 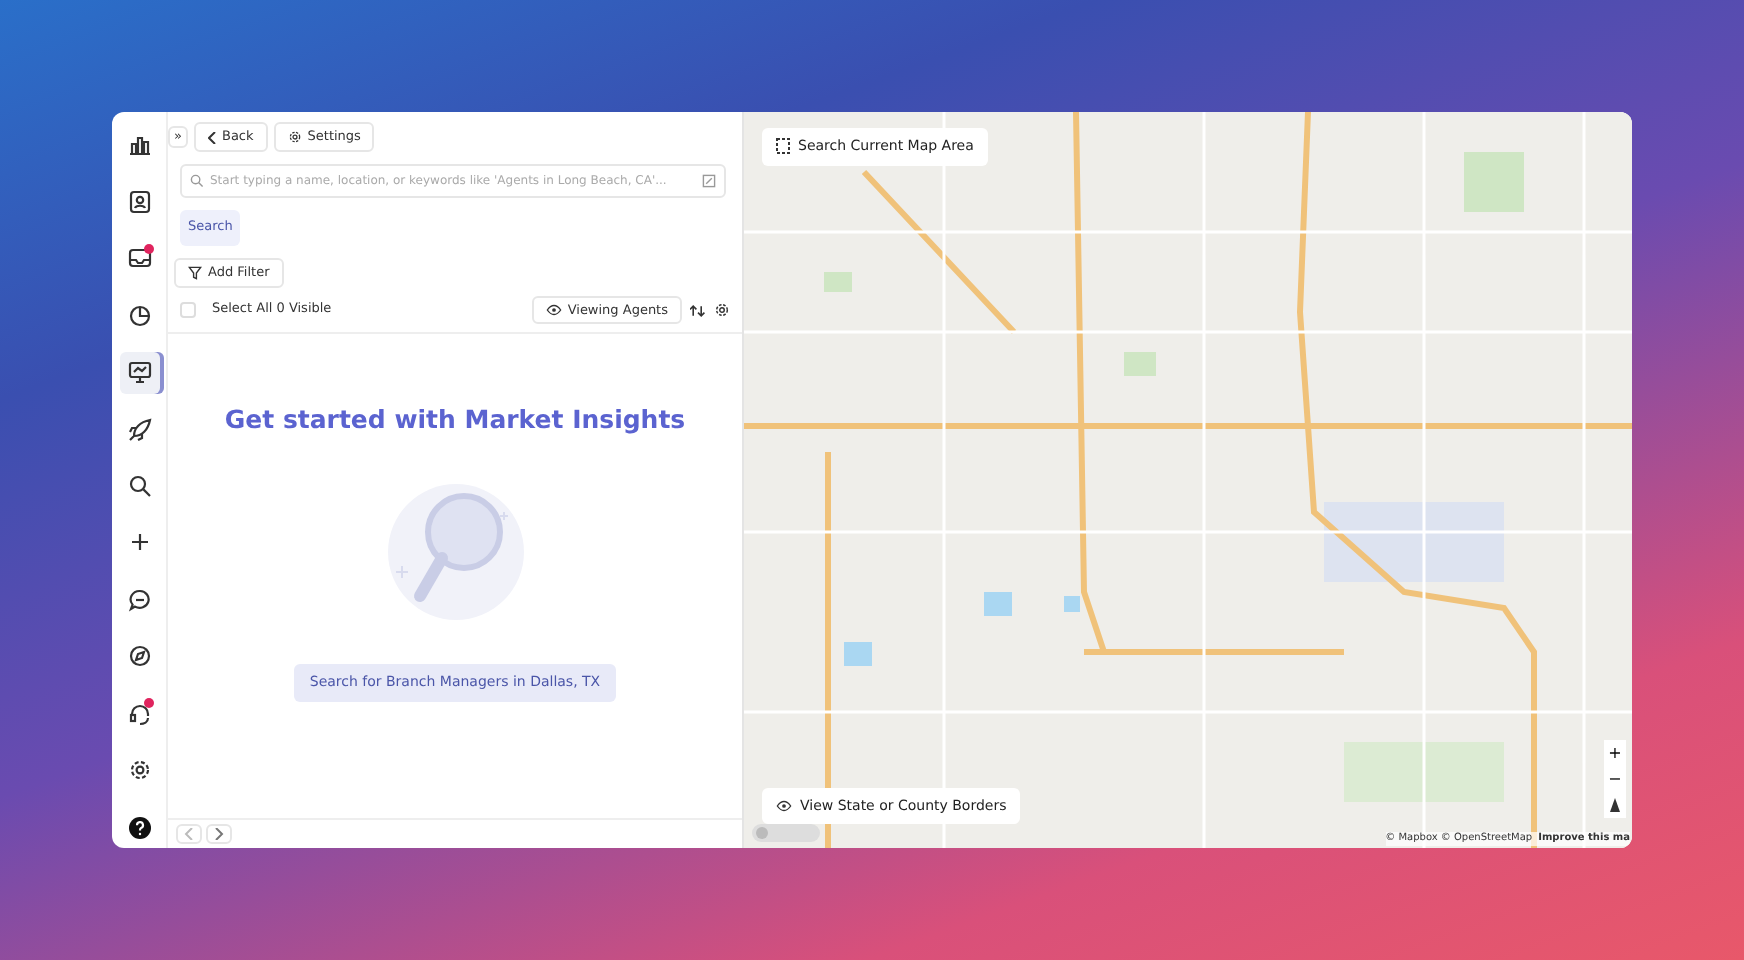 I want to click on next-page-button, so click(x=219, y=834).